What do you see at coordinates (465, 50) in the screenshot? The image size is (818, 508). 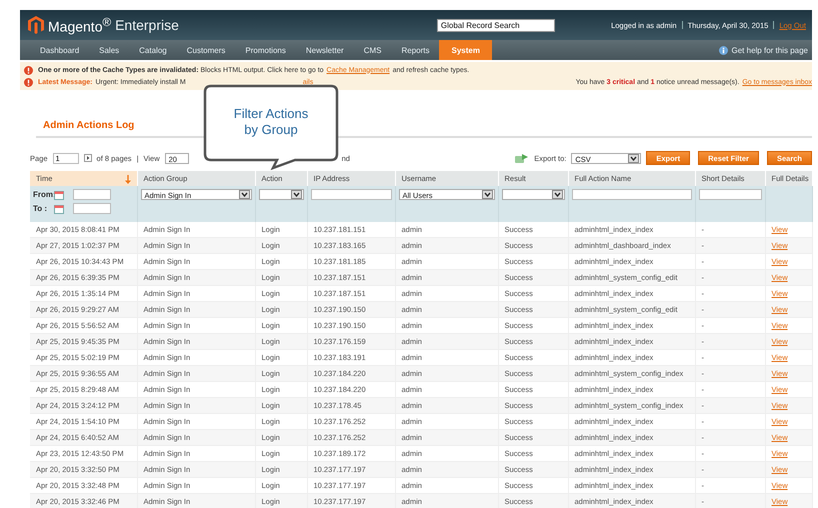 I see `nav-tab: System` at bounding box center [465, 50].